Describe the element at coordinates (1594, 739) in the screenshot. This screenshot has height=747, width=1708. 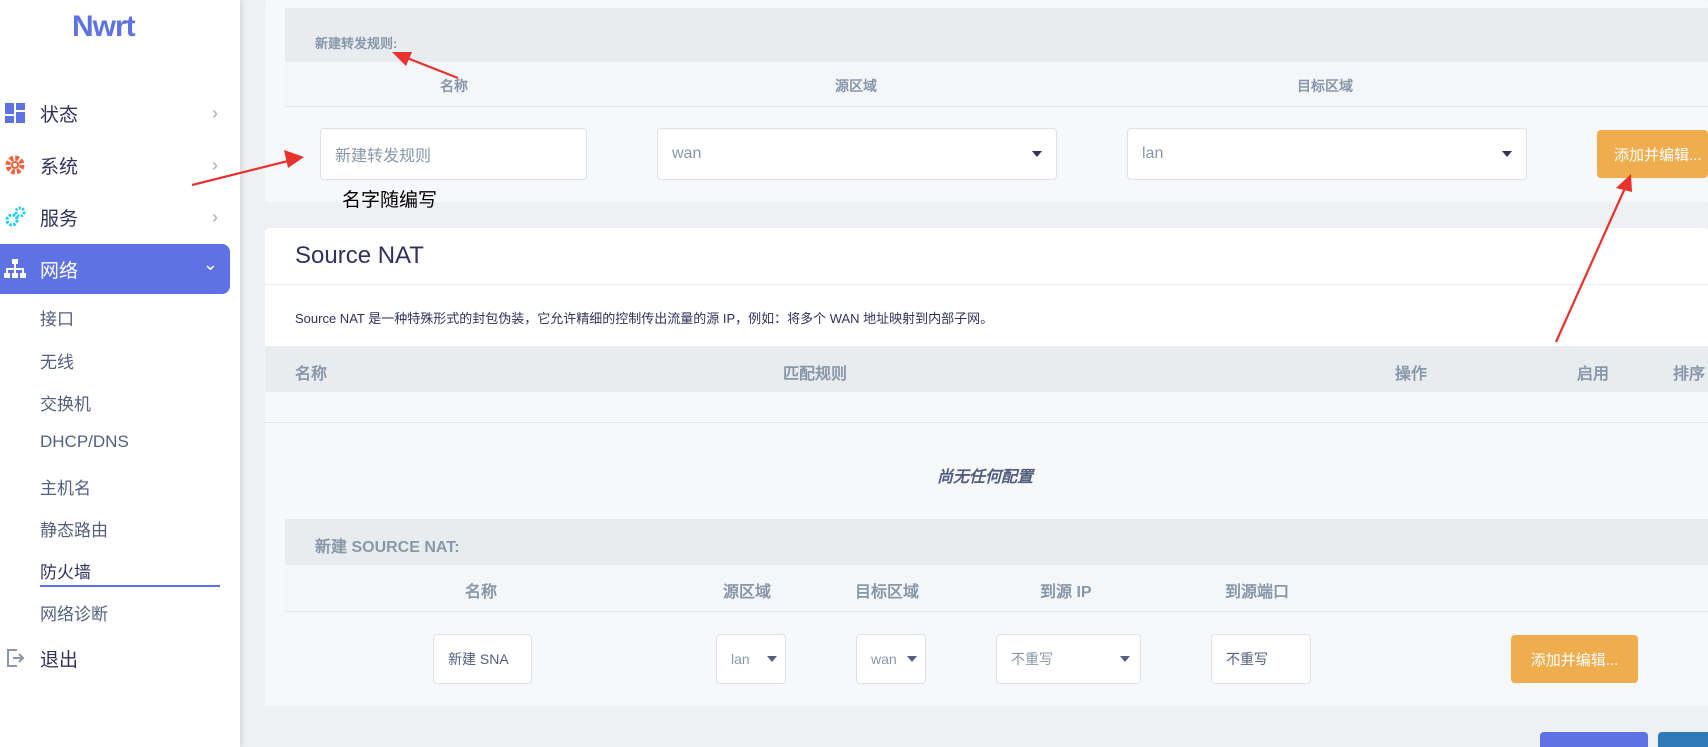
I see `save-apply-button` at that location.